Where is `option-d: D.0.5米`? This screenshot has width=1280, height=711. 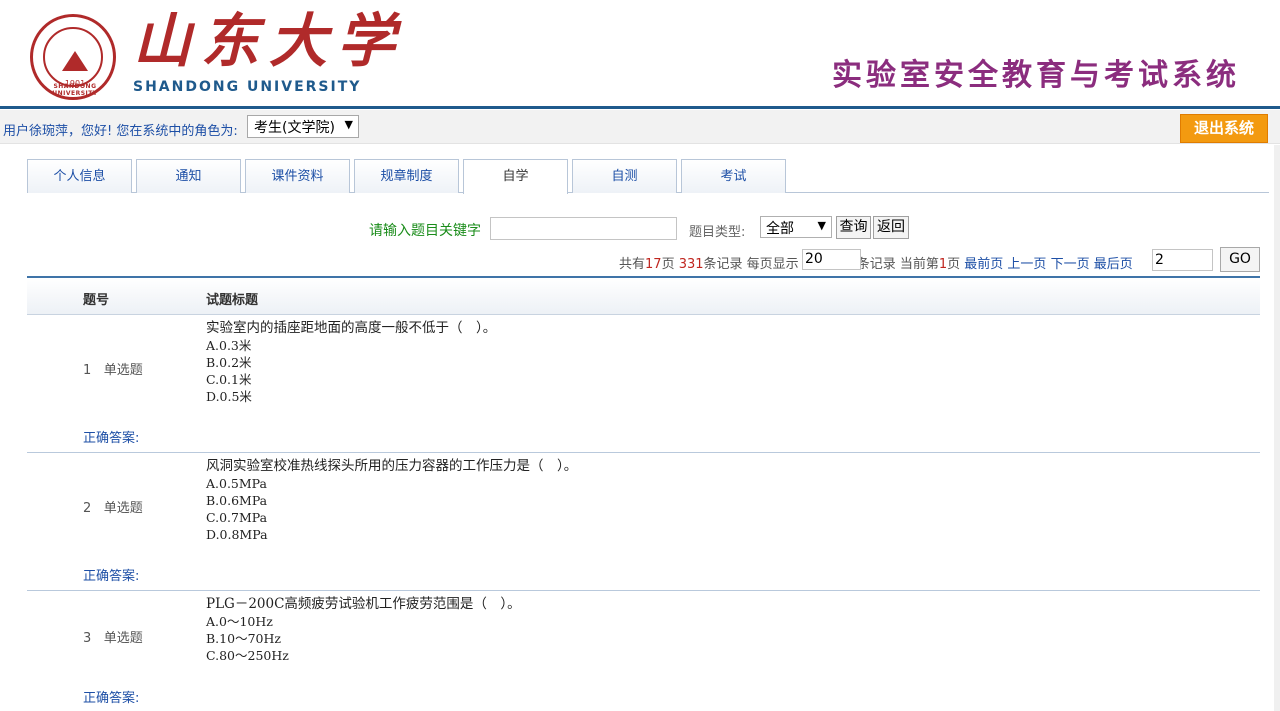
option-d: D.0.5米 is located at coordinates (229, 396).